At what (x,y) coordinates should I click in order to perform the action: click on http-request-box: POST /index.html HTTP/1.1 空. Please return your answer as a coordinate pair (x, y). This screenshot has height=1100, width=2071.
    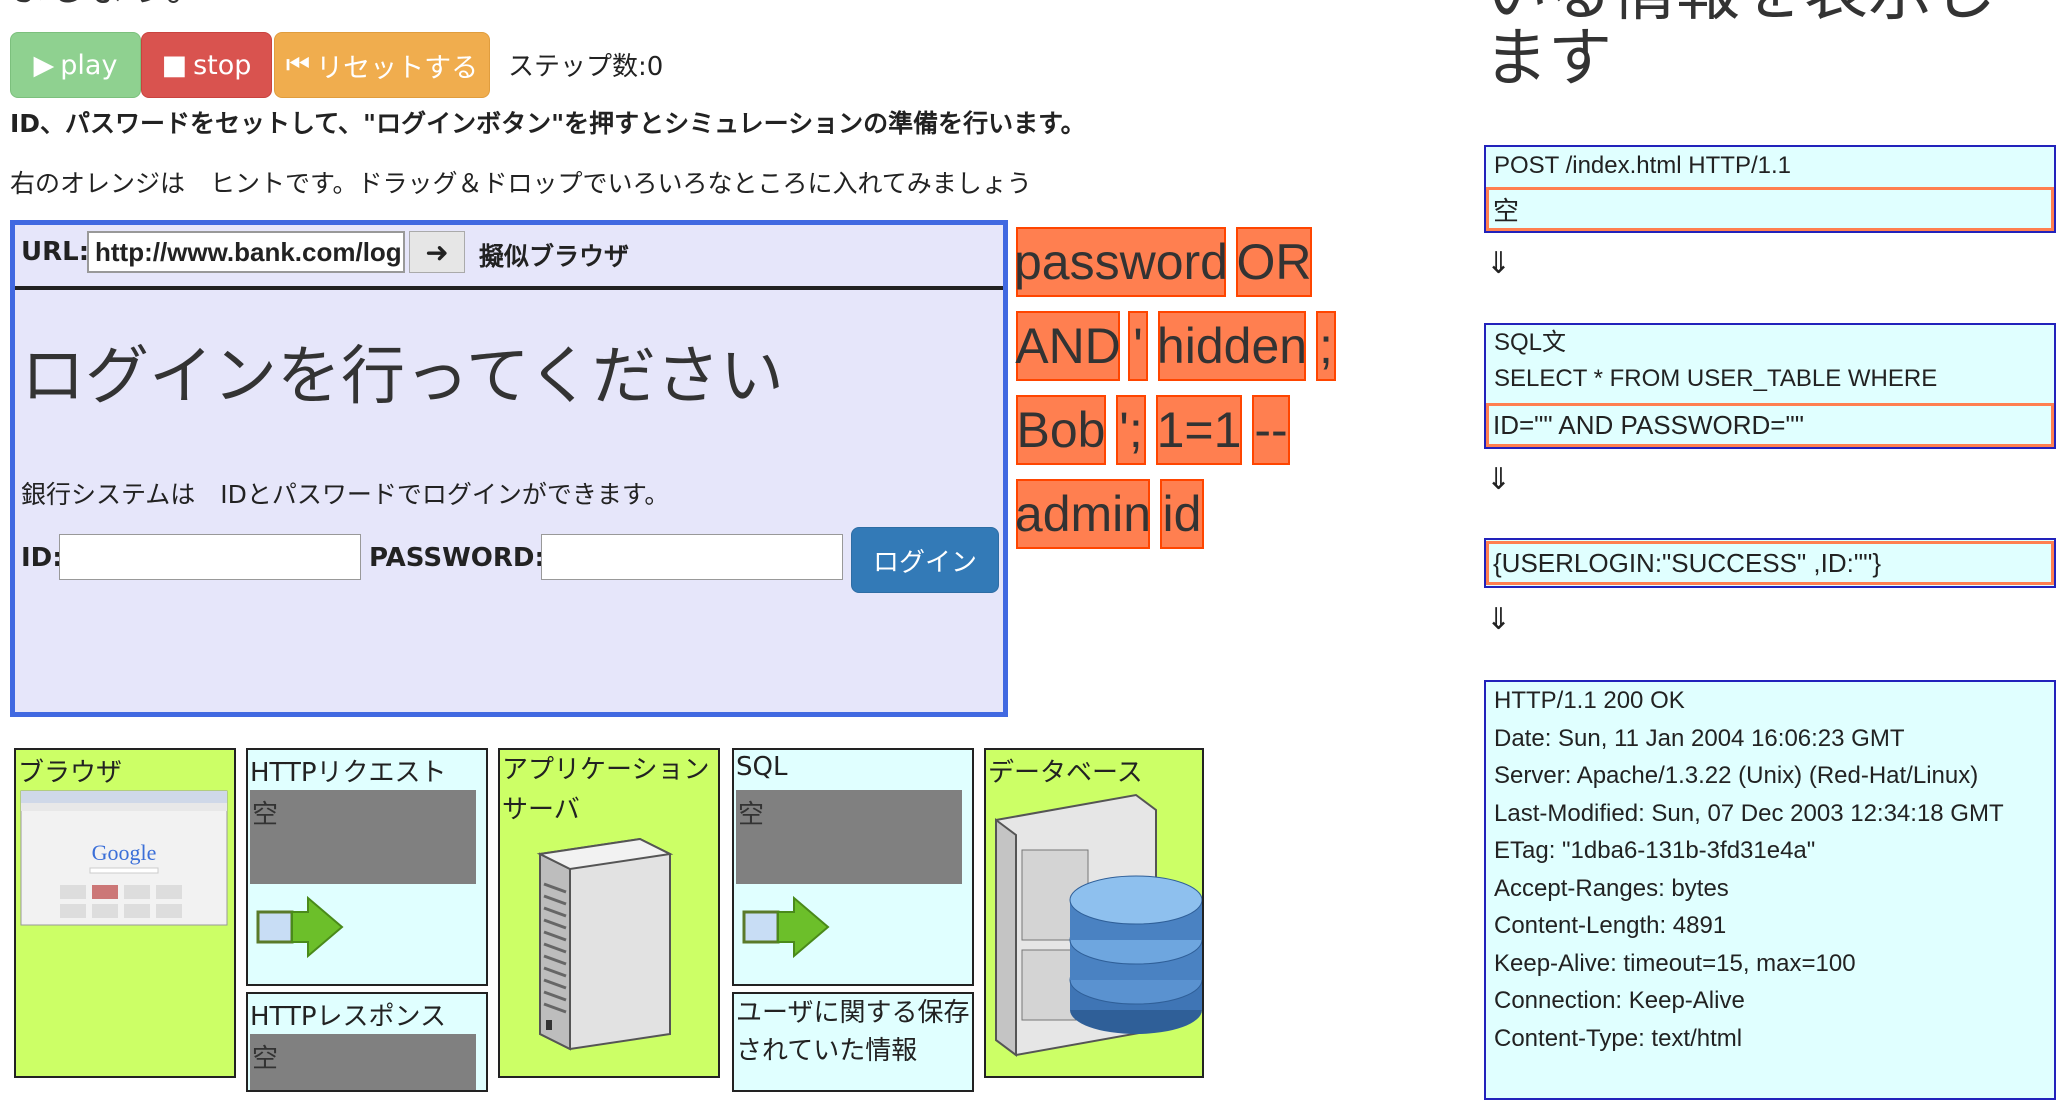
    Looking at the image, I should click on (1770, 189).